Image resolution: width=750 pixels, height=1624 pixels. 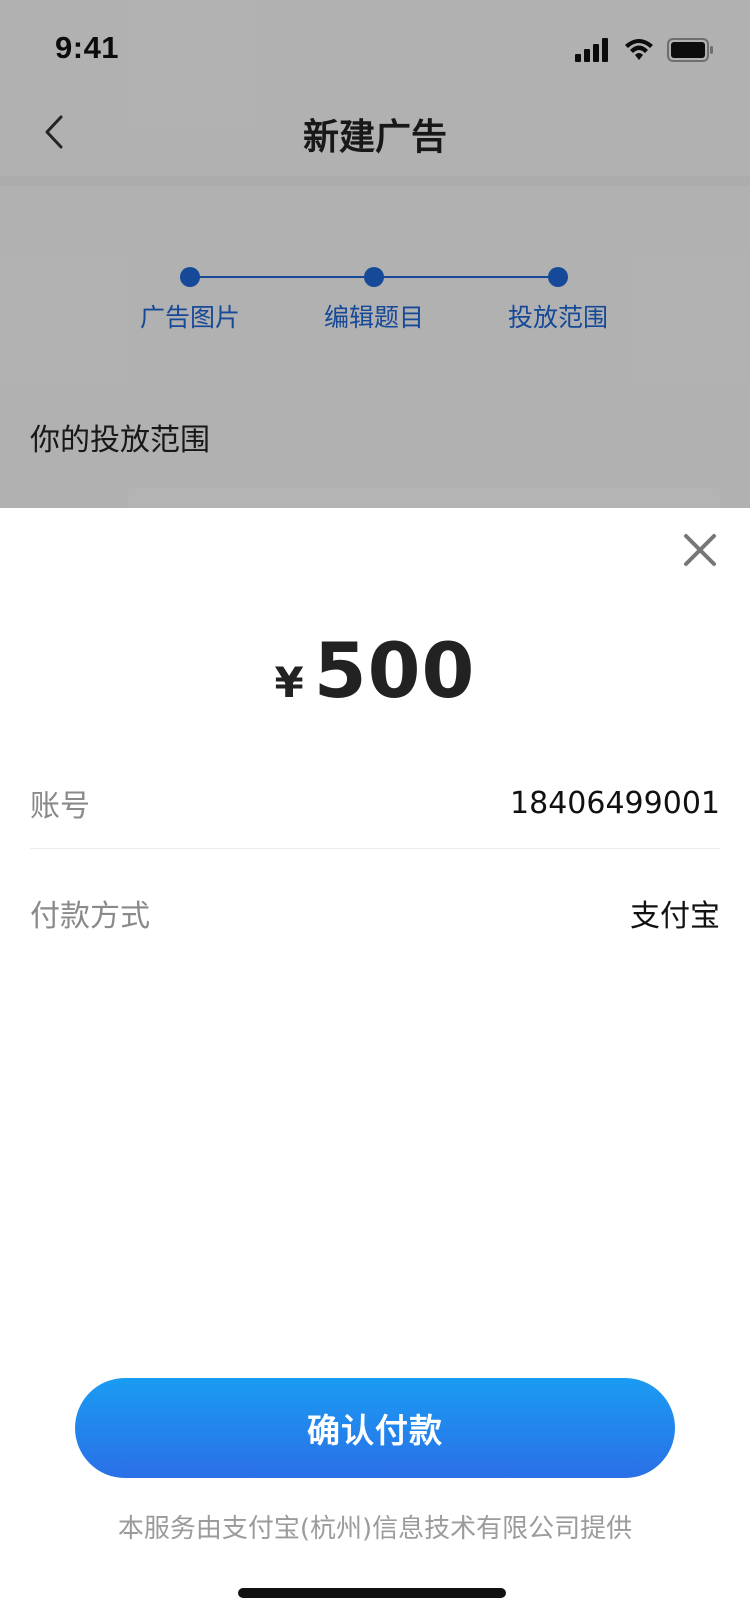 I want to click on home-indicator, so click(x=372, y=1593).